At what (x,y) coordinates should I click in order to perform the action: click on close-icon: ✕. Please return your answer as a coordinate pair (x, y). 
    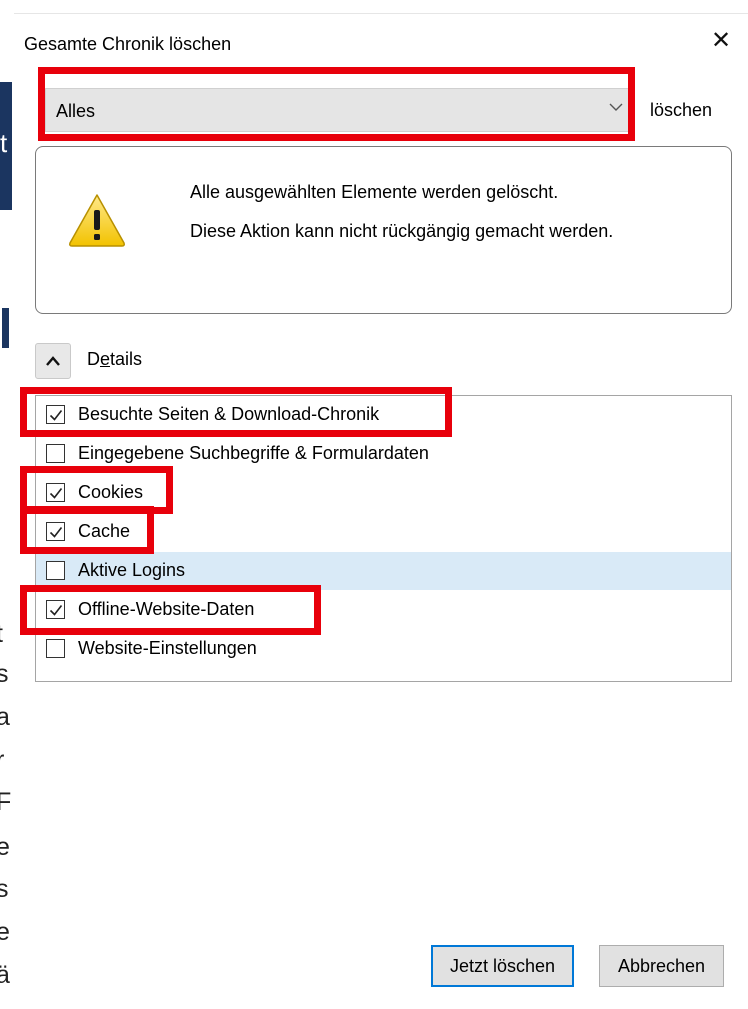
    Looking at the image, I should click on (721, 41).